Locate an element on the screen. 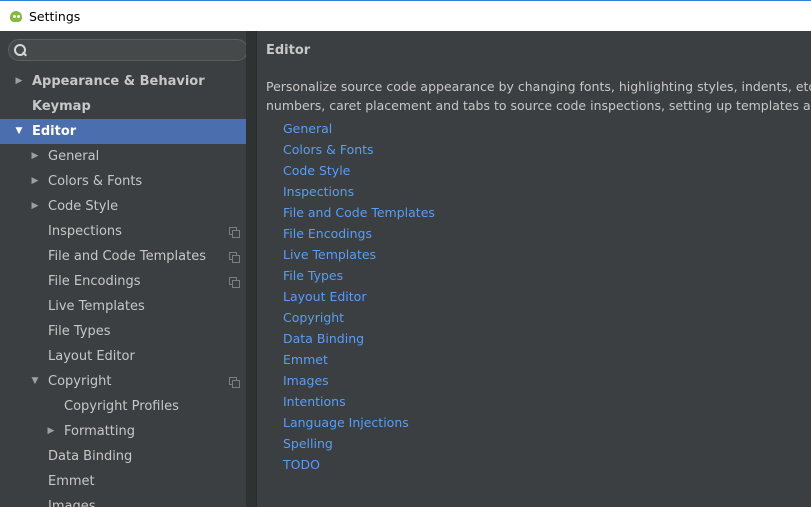 This screenshot has width=811, height=507. tree-item-live-templates: Live Templates is located at coordinates (123, 306).